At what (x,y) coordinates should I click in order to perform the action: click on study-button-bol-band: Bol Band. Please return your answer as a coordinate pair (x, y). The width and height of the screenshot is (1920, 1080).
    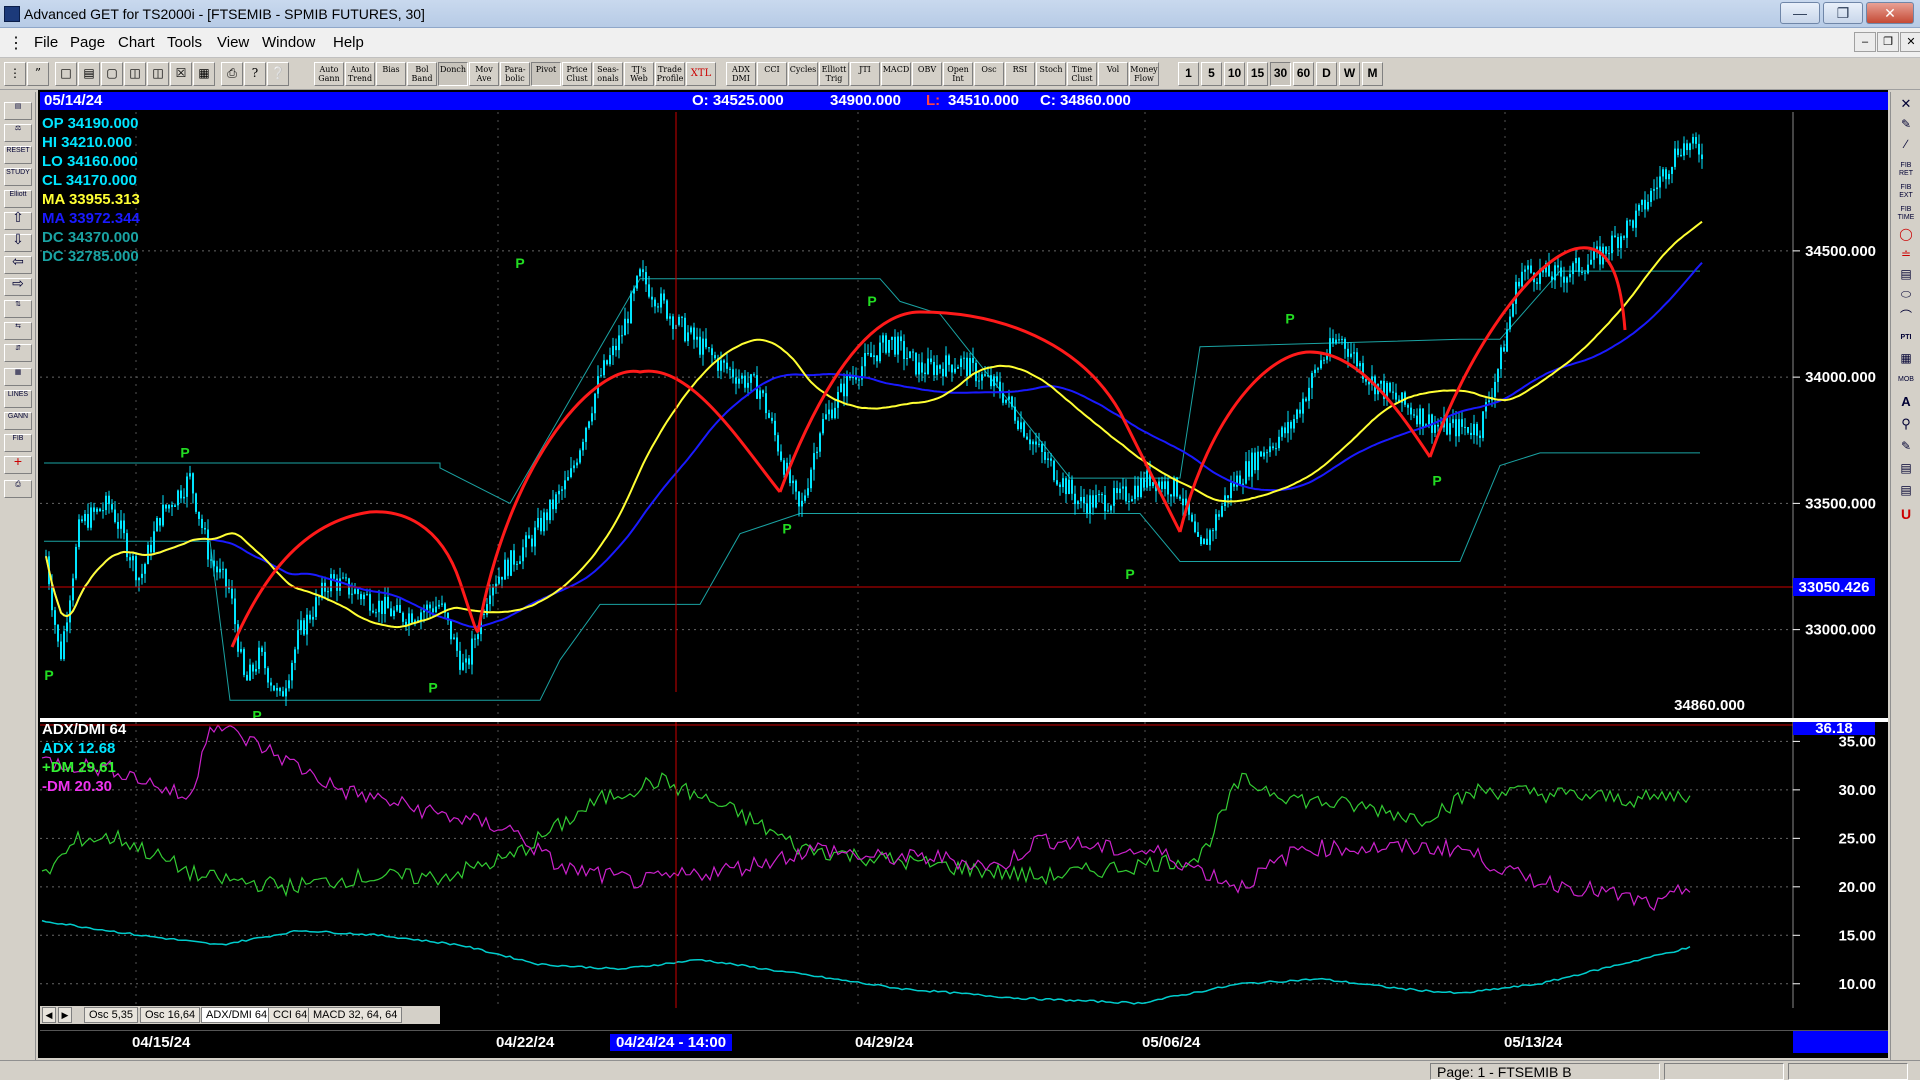
    Looking at the image, I should click on (422, 74).